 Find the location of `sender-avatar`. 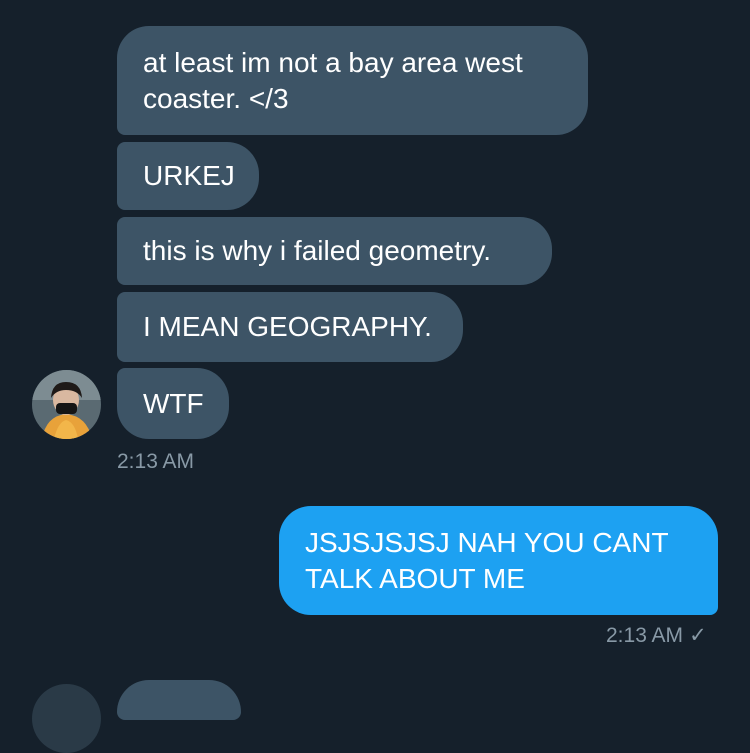

sender-avatar is located at coordinates (66, 404).